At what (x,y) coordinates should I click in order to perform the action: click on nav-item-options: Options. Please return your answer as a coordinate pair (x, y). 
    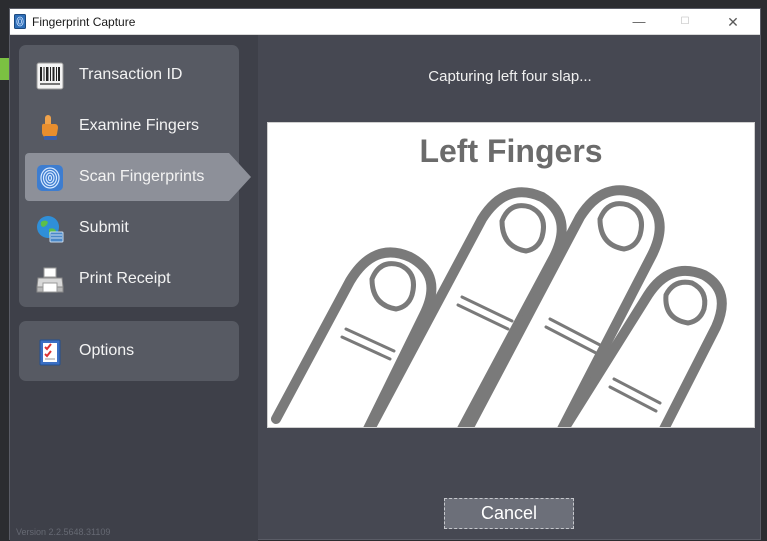
    Looking at the image, I should click on (127, 351).